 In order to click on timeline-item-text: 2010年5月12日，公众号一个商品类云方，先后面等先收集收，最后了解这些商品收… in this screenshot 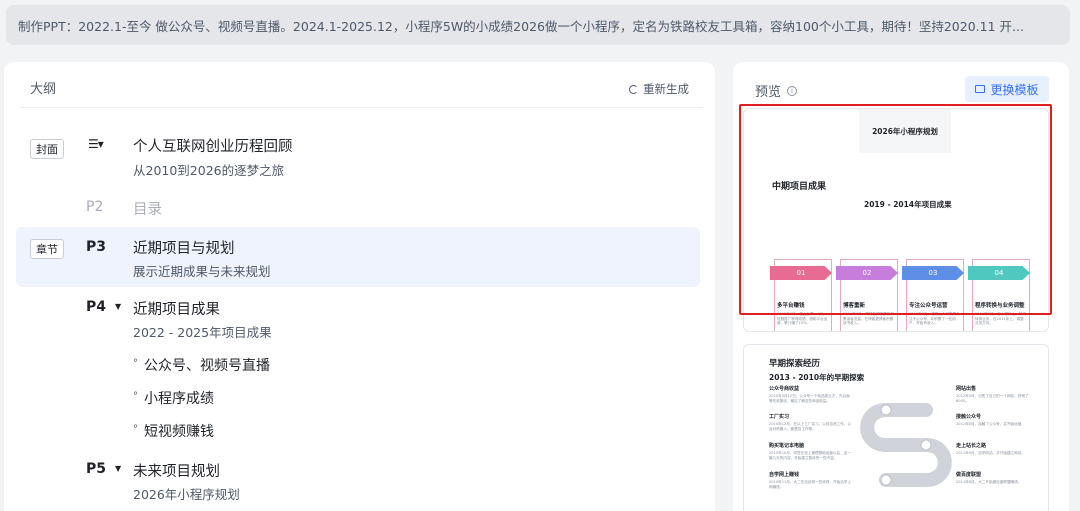, I will do `click(809, 398)`.